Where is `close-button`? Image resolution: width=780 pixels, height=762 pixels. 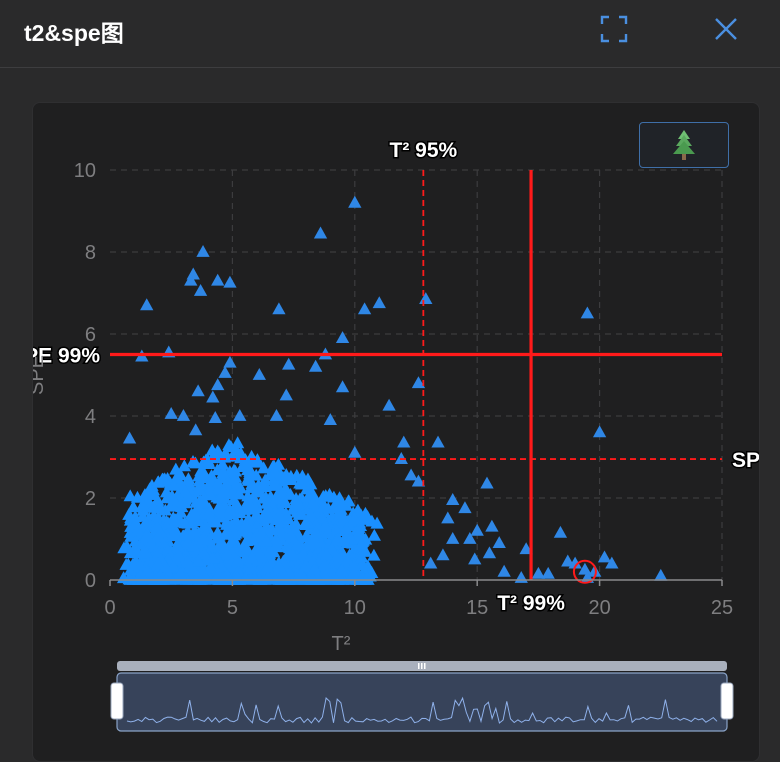
close-button is located at coordinates (726, 29).